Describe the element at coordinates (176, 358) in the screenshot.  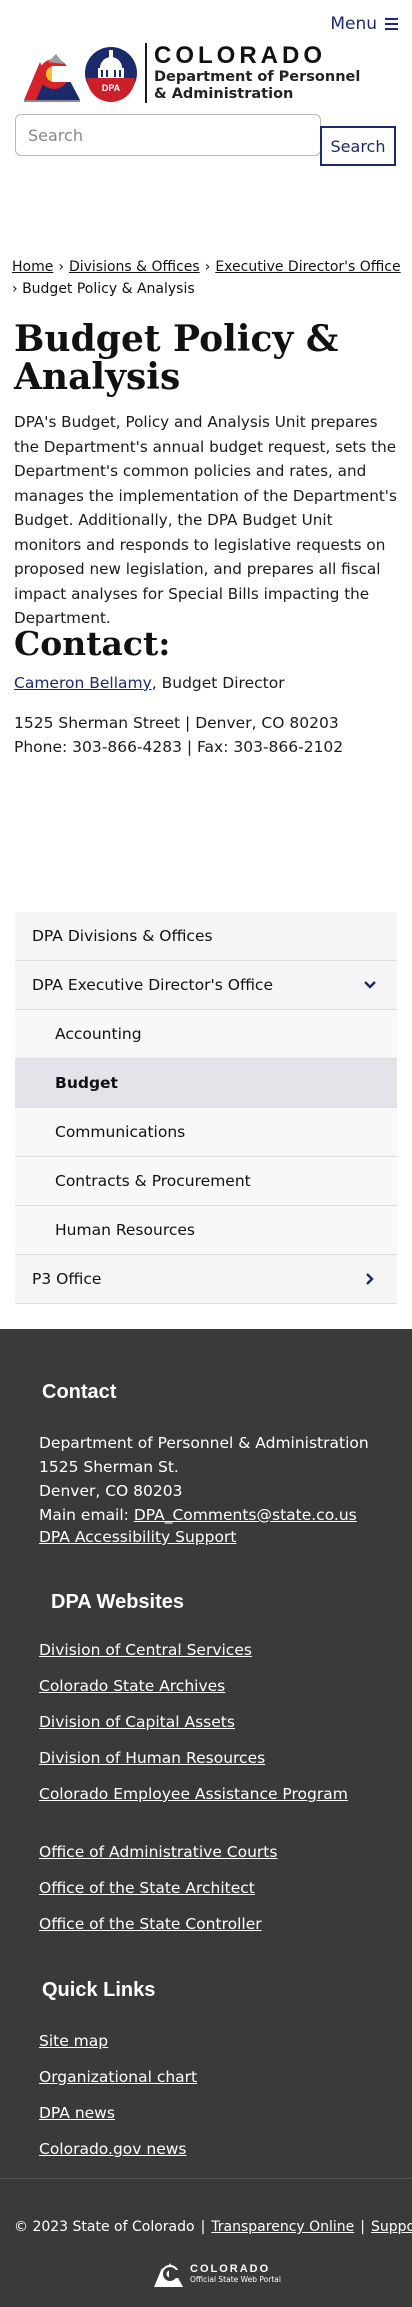
I see `page-title: Budget Policy & Analysis` at that location.